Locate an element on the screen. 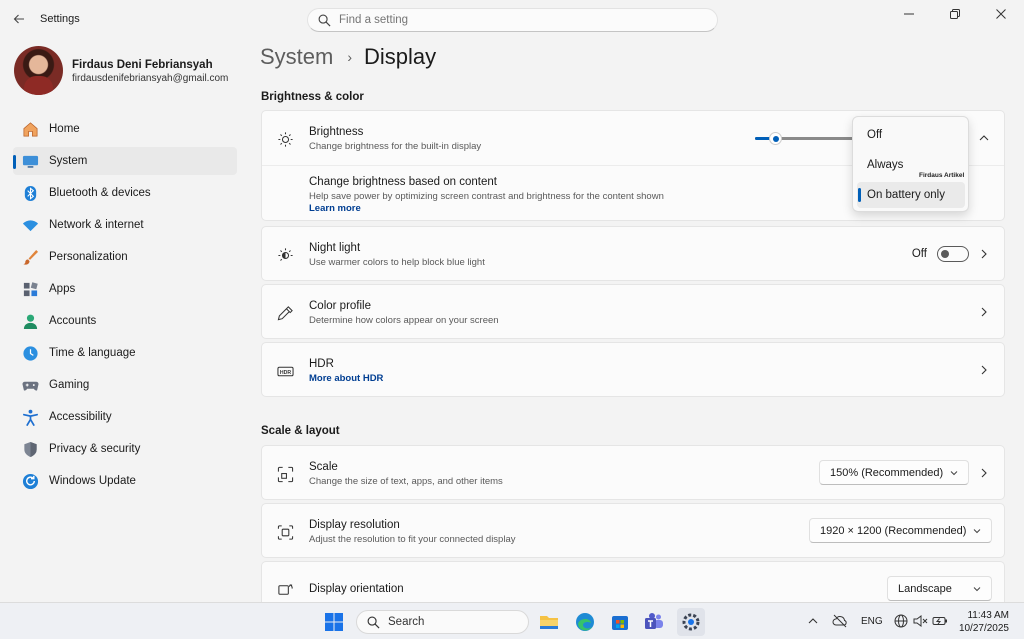 This screenshot has width=1024, height=639. scale-icon is located at coordinates (285, 474).